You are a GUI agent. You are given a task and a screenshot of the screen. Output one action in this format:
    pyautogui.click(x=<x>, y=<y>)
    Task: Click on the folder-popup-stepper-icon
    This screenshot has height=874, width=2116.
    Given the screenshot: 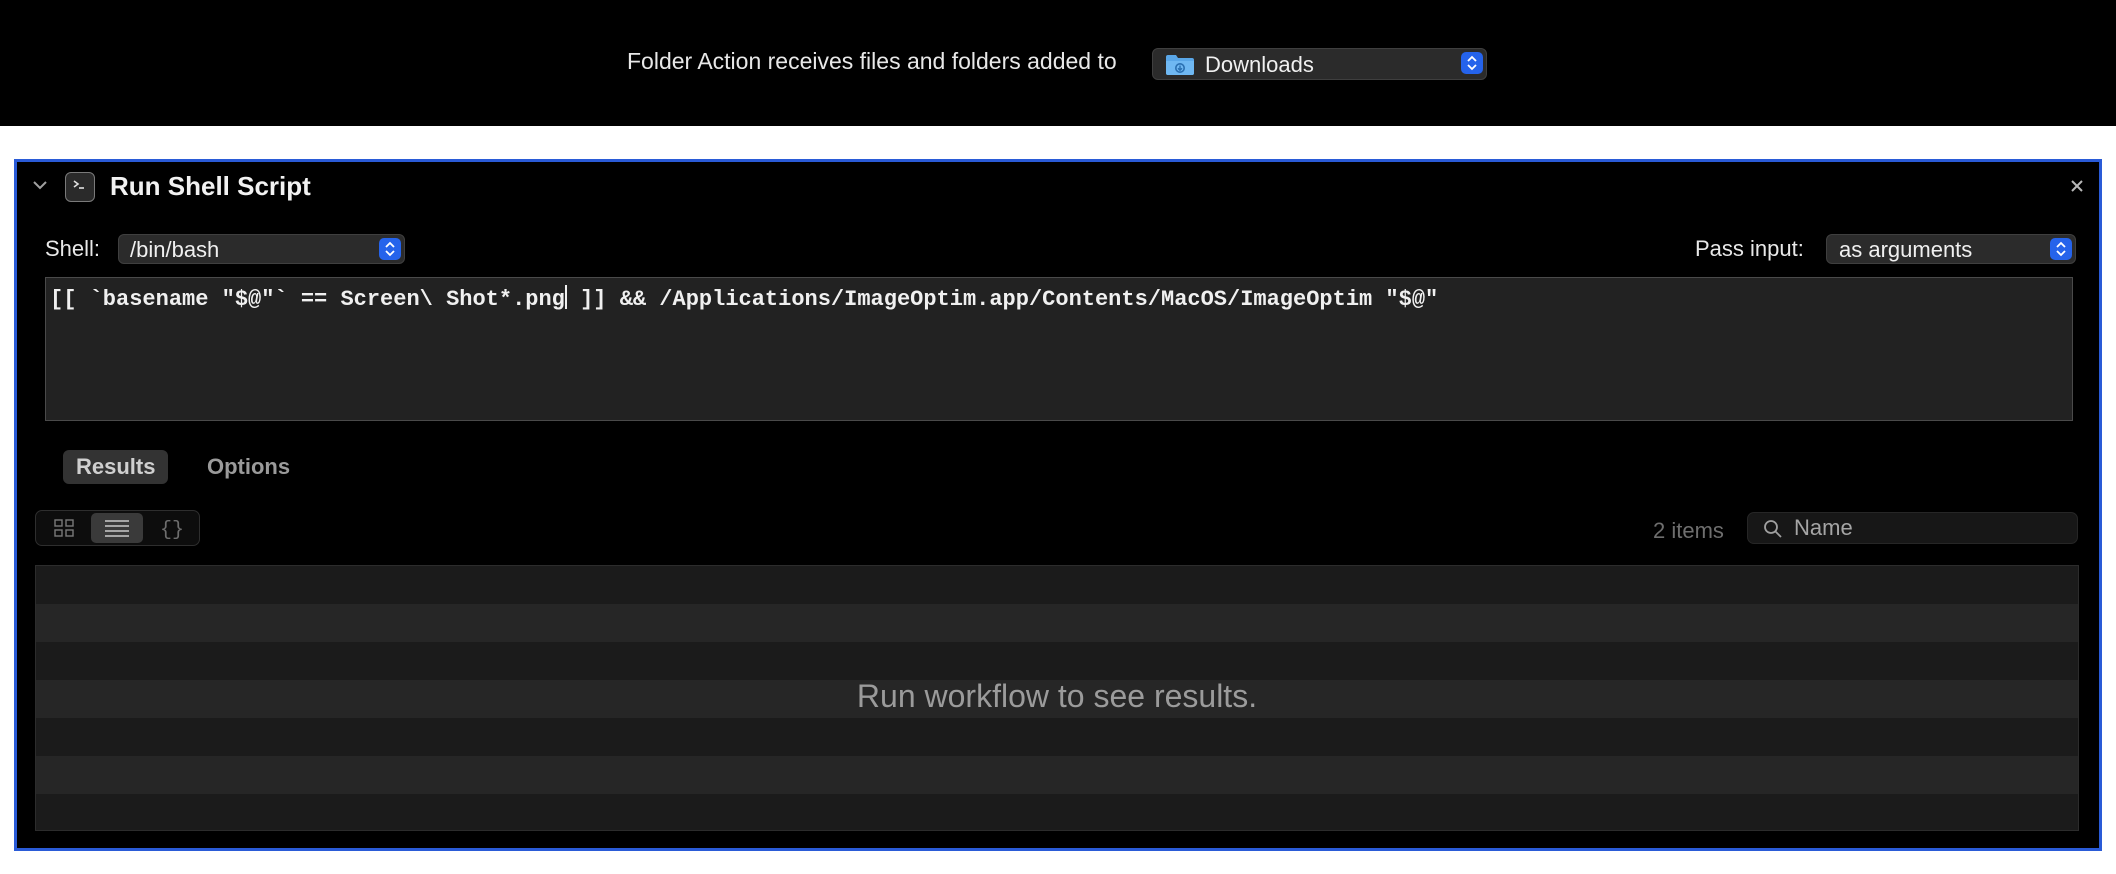 What is the action you would take?
    pyautogui.click(x=1472, y=63)
    